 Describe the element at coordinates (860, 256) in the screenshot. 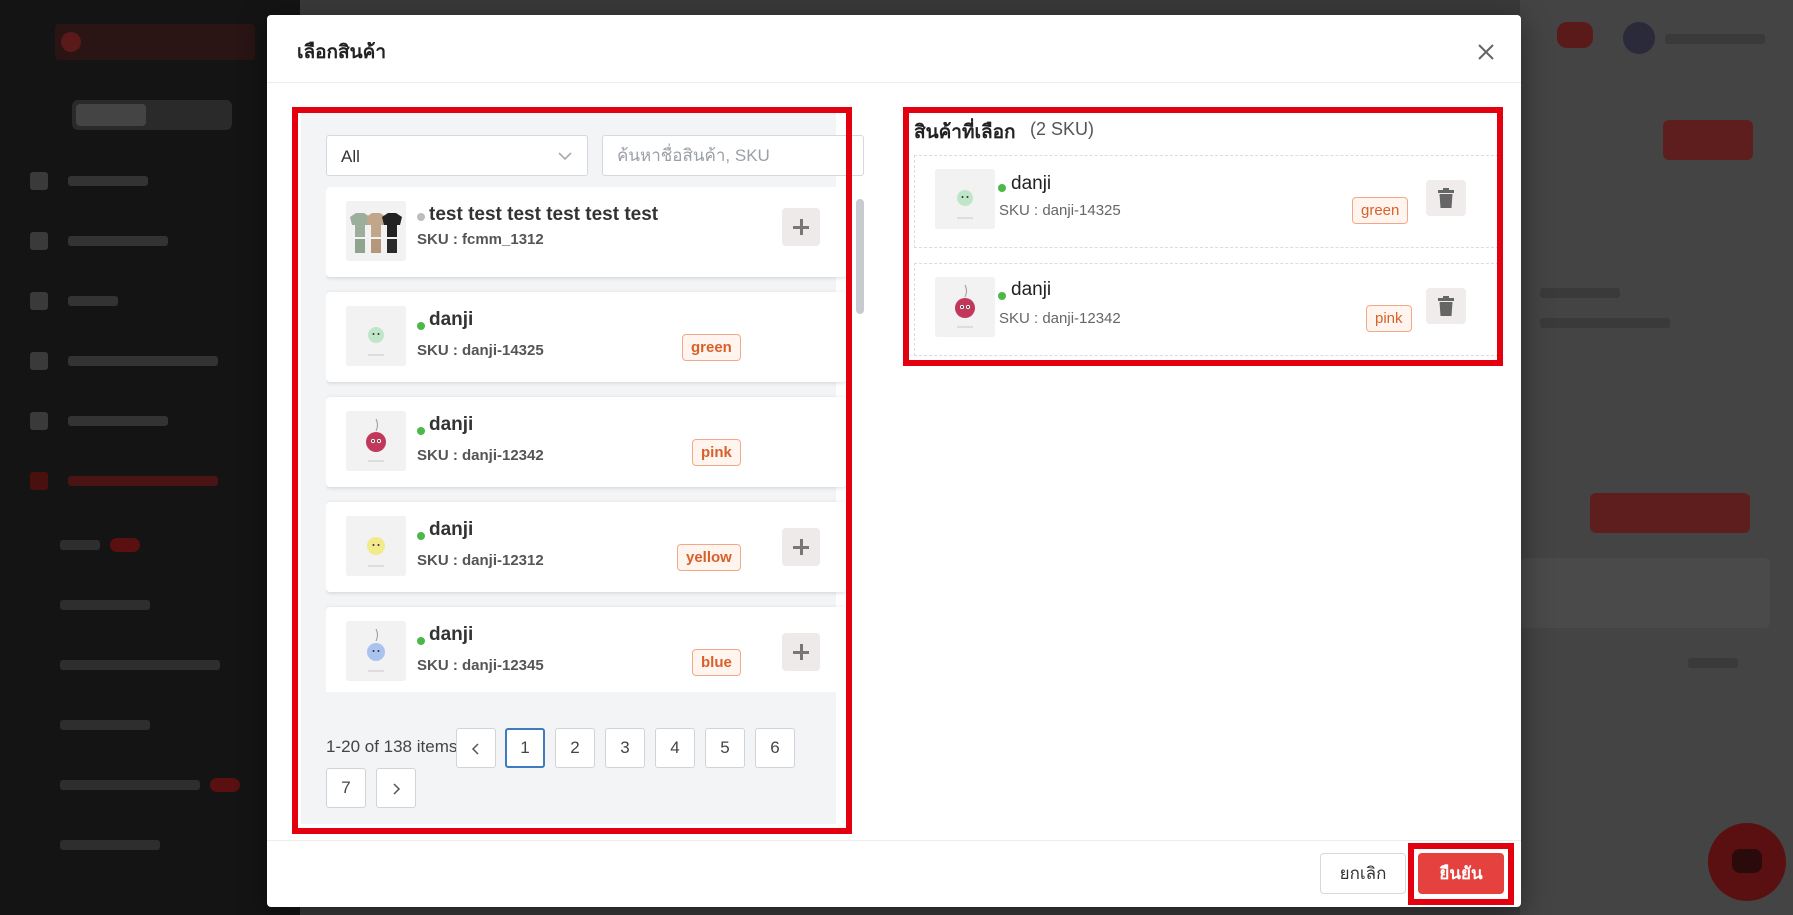

I see `scrollbar-thumb` at that location.